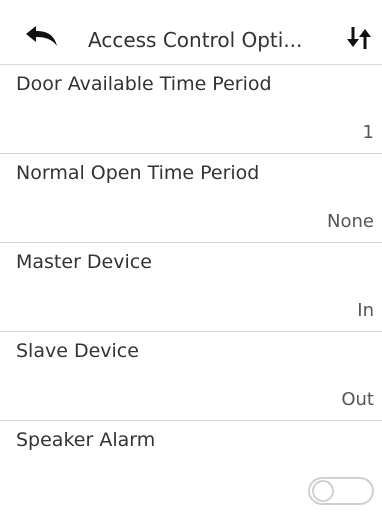 This screenshot has height=513, width=382. I want to click on sort-icon, so click(359, 38).